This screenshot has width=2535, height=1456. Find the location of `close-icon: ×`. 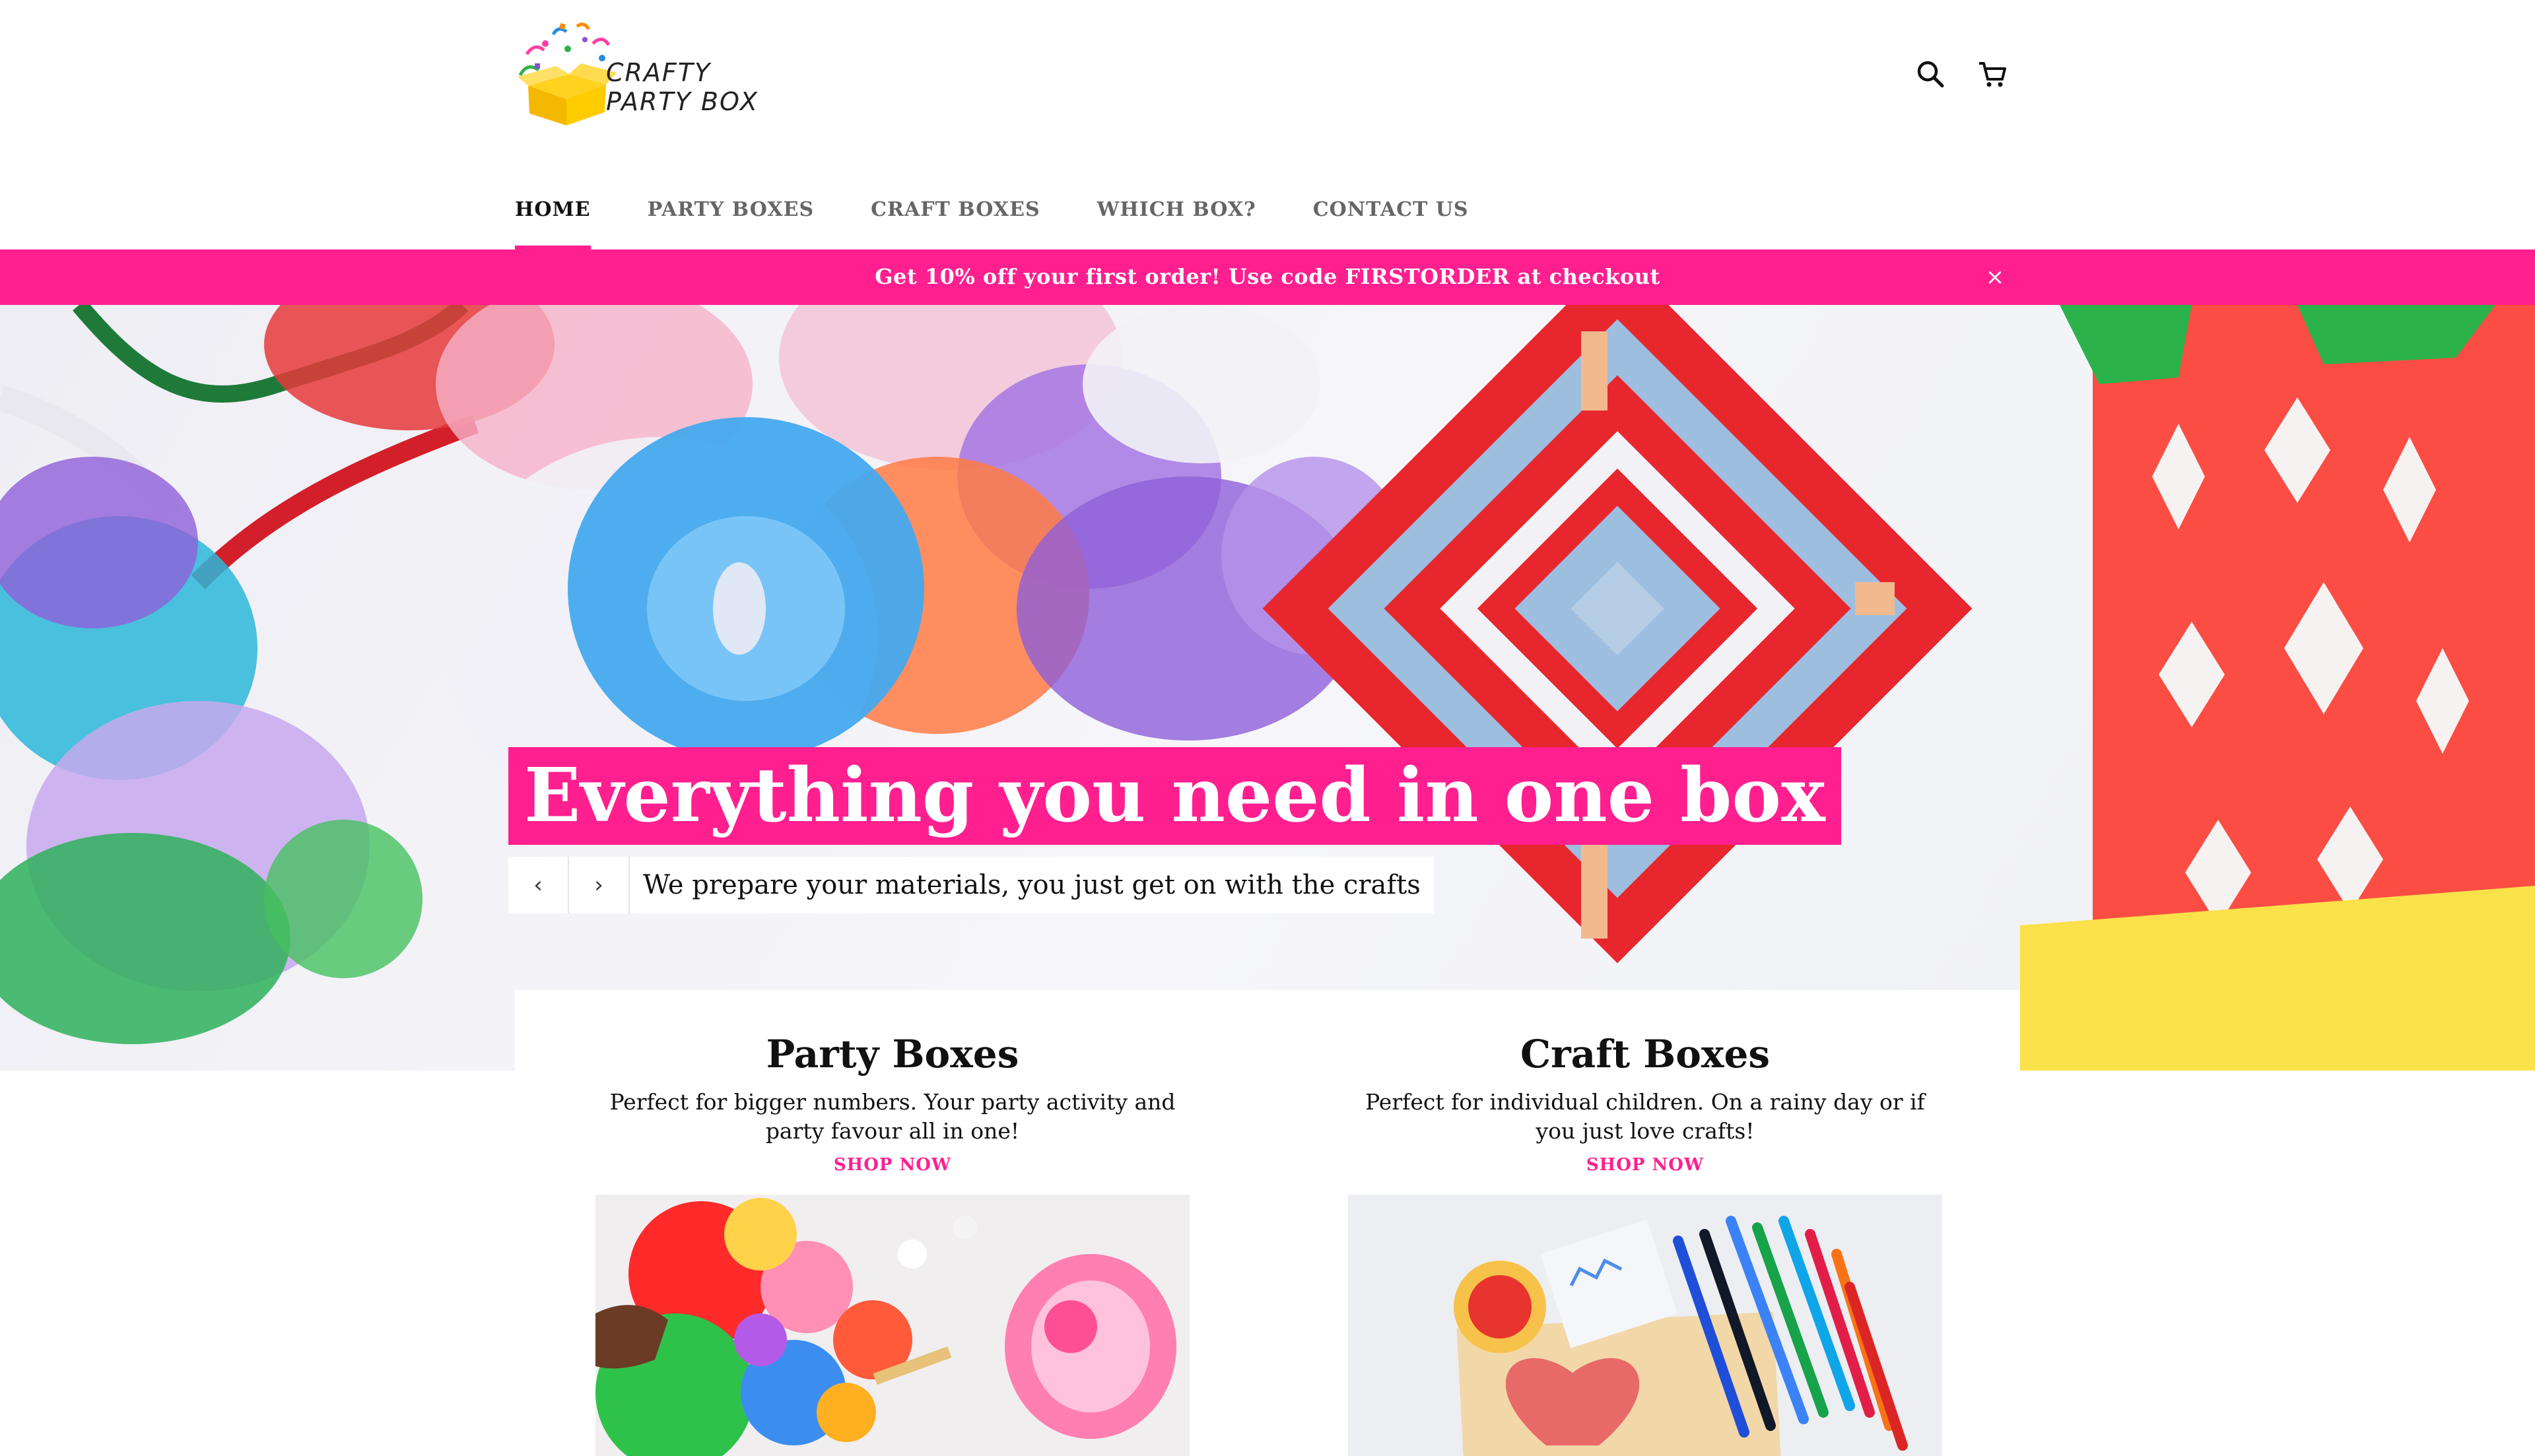

close-icon: × is located at coordinates (1995, 277).